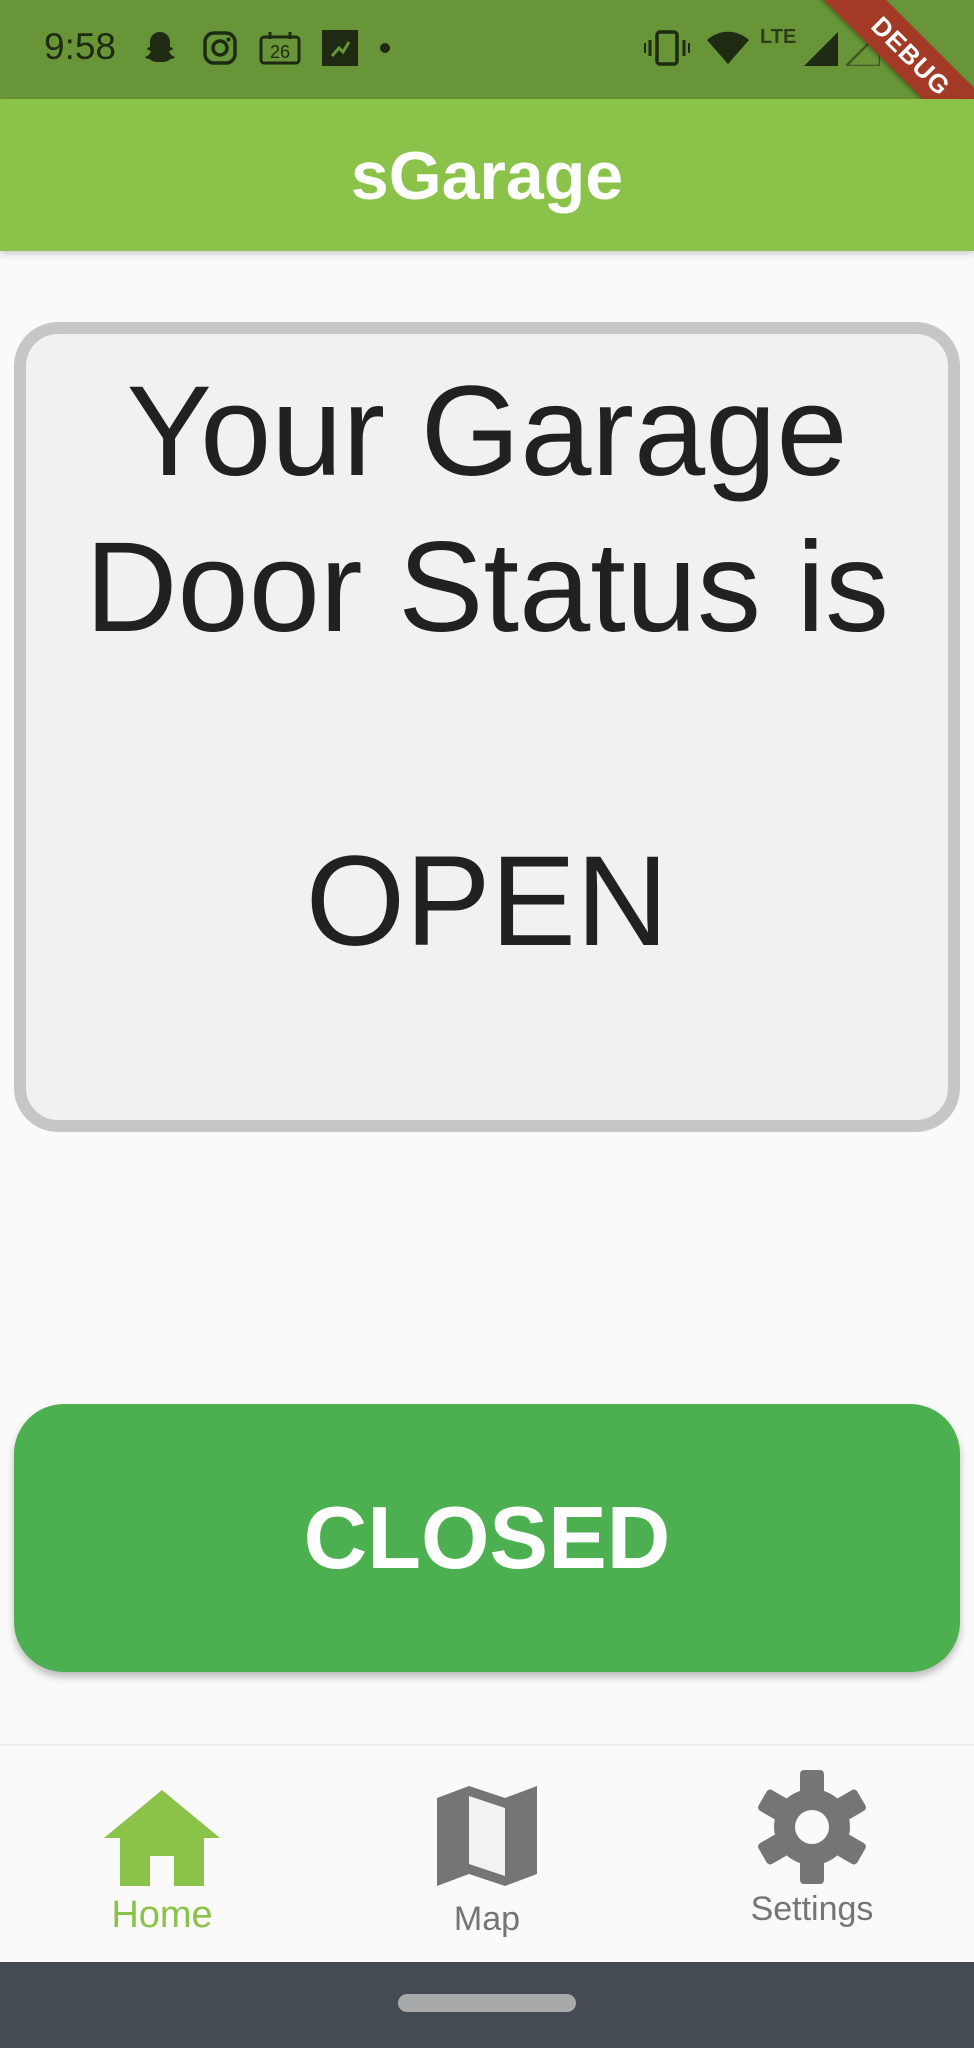 This screenshot has width=974, height=2048. I want to click on nav-label-map: Map, so click(487, 1919).